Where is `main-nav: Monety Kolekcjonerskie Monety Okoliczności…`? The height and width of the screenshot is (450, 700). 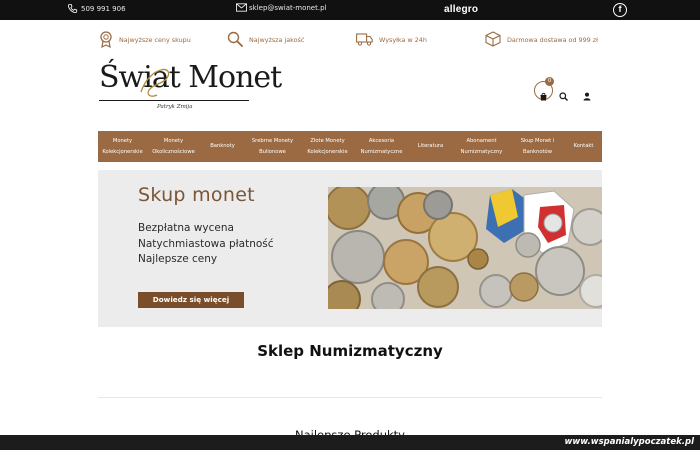
main-nav: Monety Kolekcjonerskie Monety Okoliczności… is located at coordinates (350, 146).